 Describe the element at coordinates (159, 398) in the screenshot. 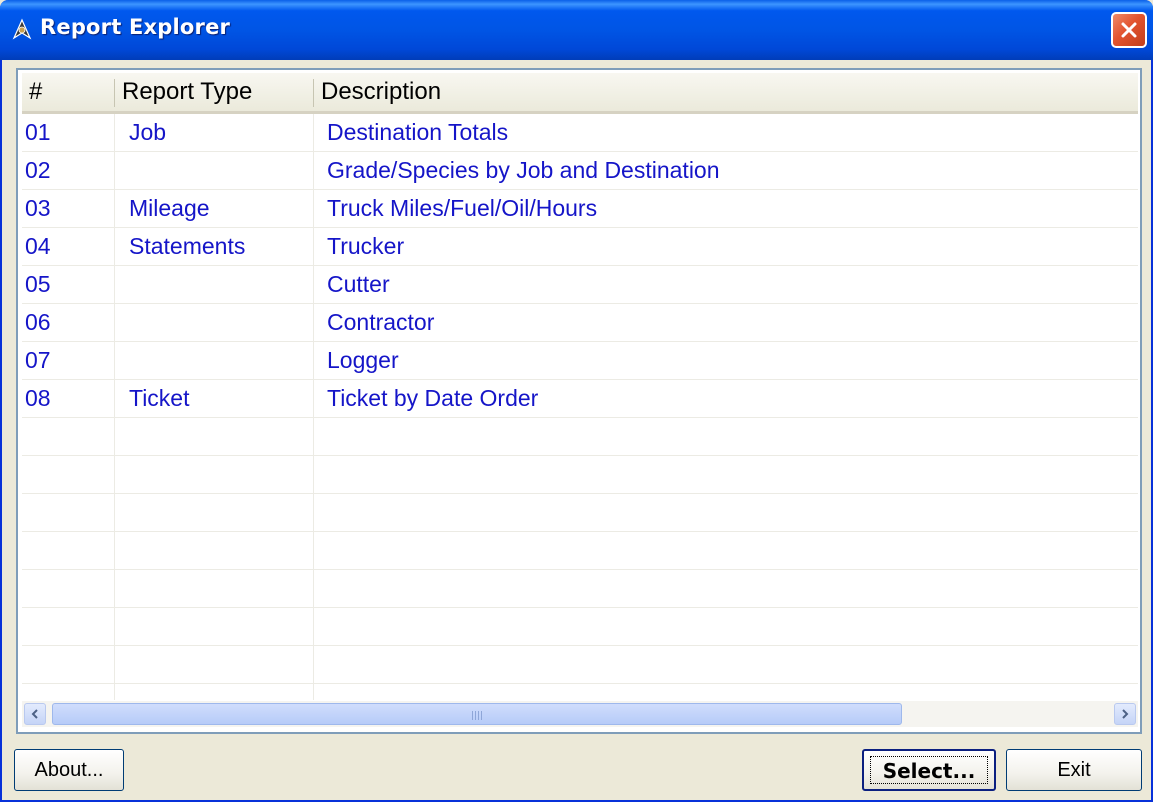

I see `cell-report-type: Ticket` at that location.